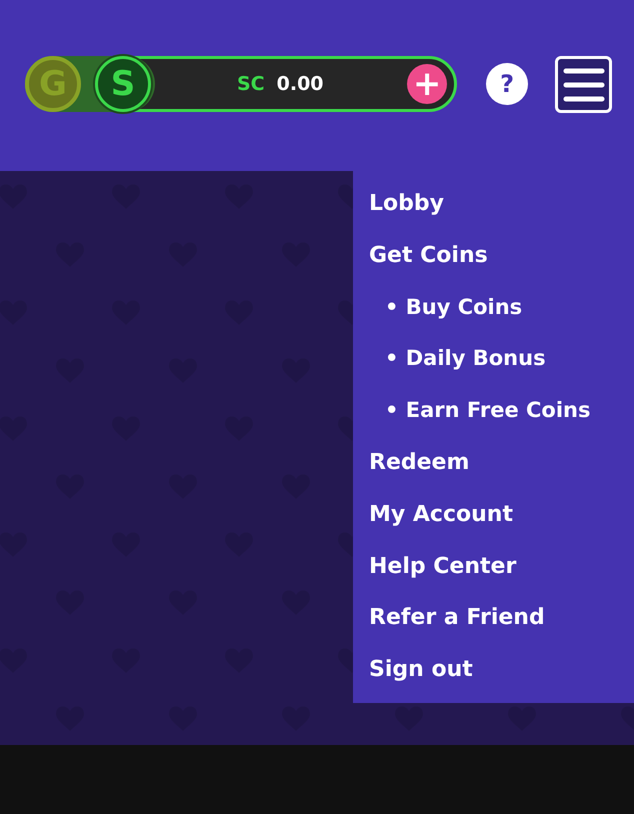  What do you see at coordinates (449, 359) in the screenshot?
I see `menu-item: • Daily Bonus` at bounding box center [449, 359].